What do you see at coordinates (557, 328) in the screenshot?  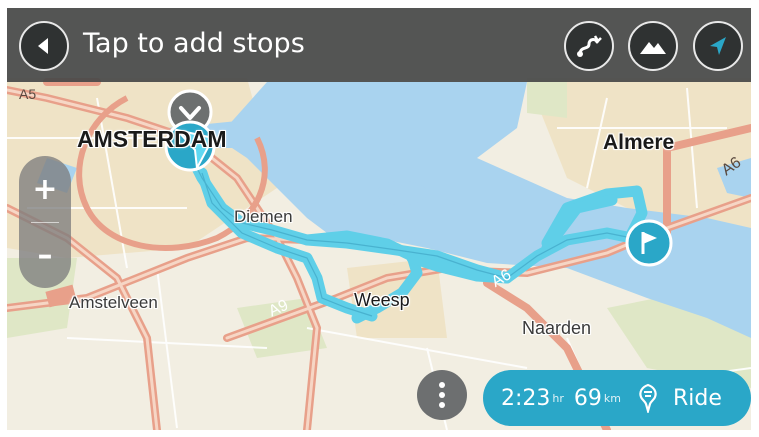 I see `city-label-naarden: Naarden` at bounding box center [557, 328].